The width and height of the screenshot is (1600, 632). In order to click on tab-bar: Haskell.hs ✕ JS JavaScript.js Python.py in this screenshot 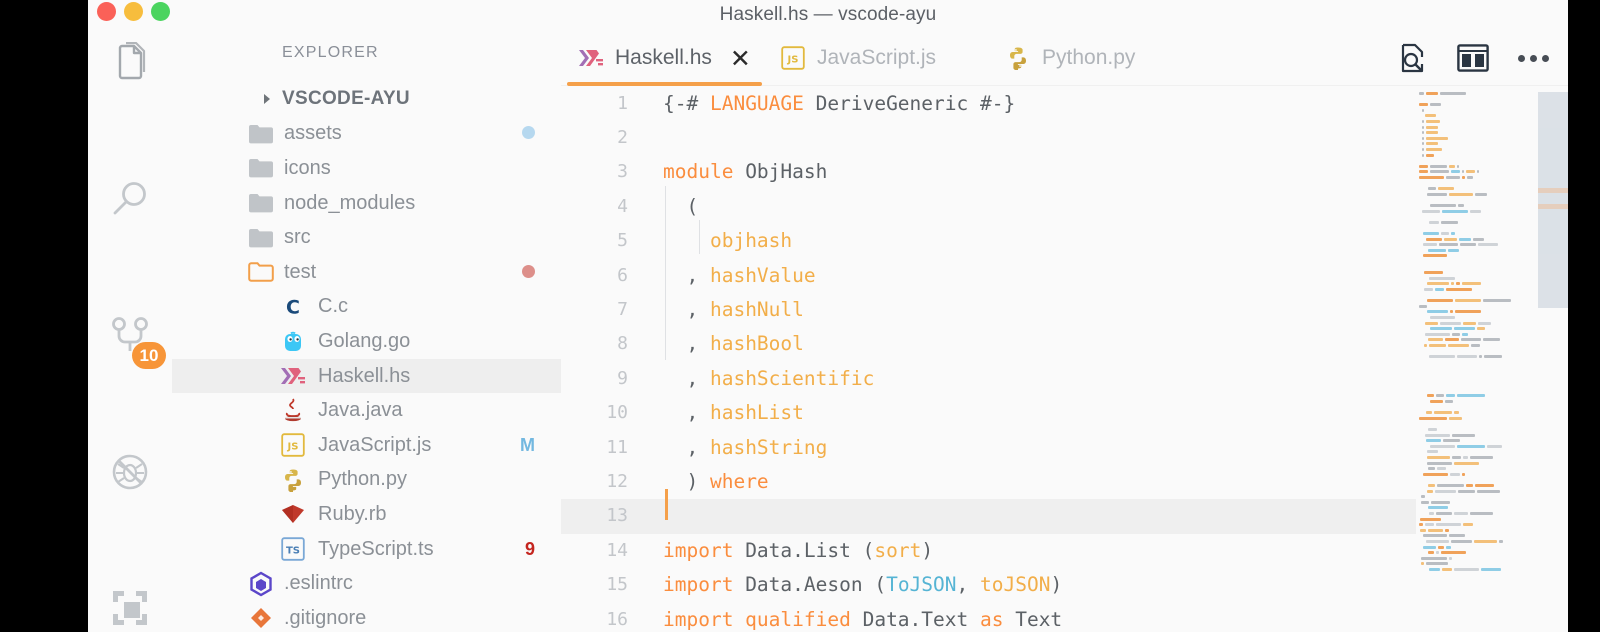, I will do `click(1064, 58)`.